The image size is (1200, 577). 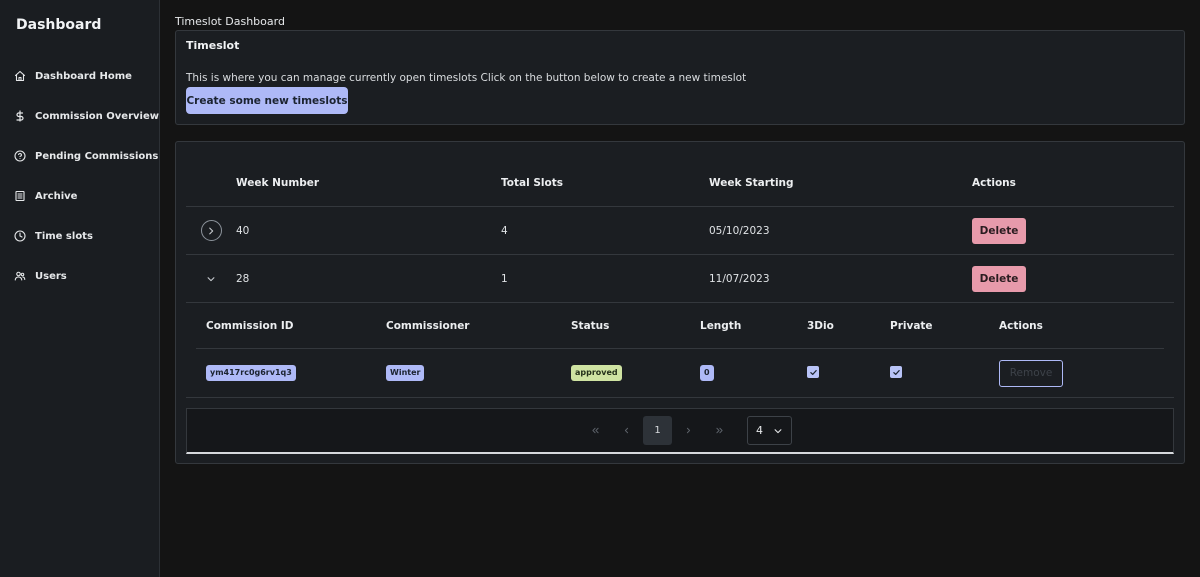 What do you see at coordinates (739, 278) in the screenshot?
I see `cell-week-starting: 11/07/2023` at bounding box center [739, 278].